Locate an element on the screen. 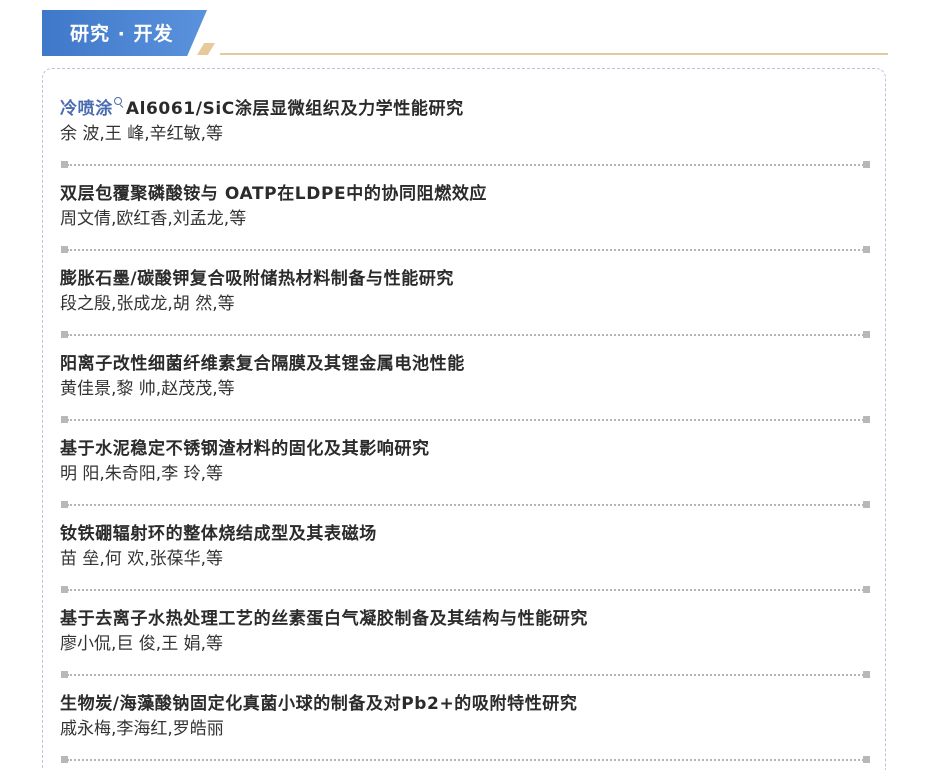  header-rule is located at coordinates (554, 54).